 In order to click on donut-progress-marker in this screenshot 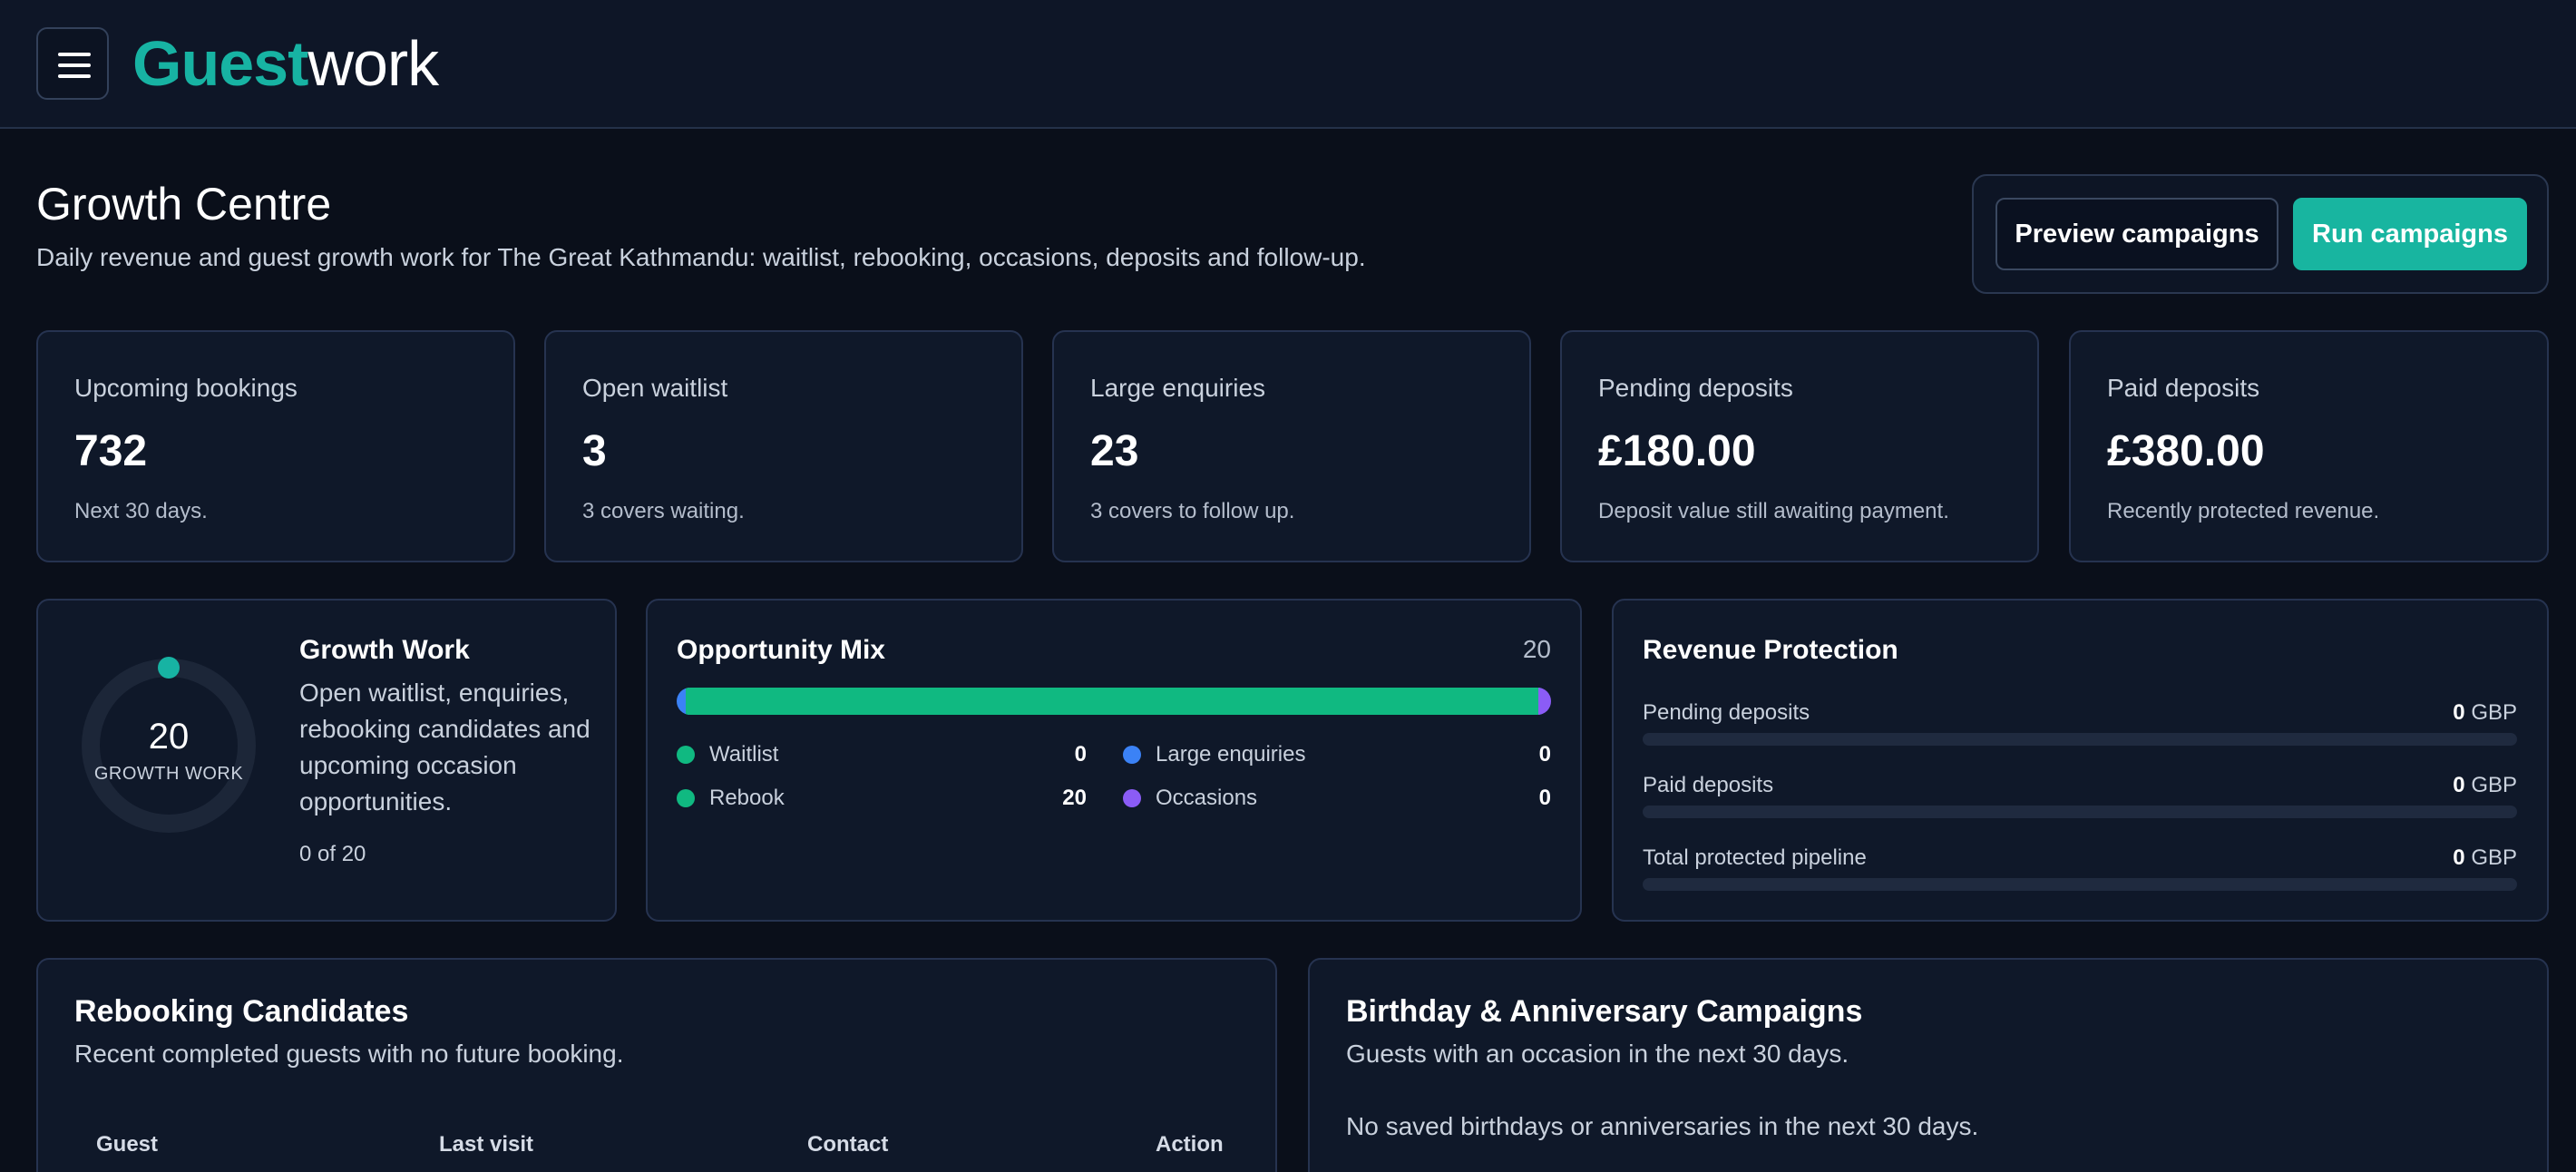, I will do `click(169, 668)`.